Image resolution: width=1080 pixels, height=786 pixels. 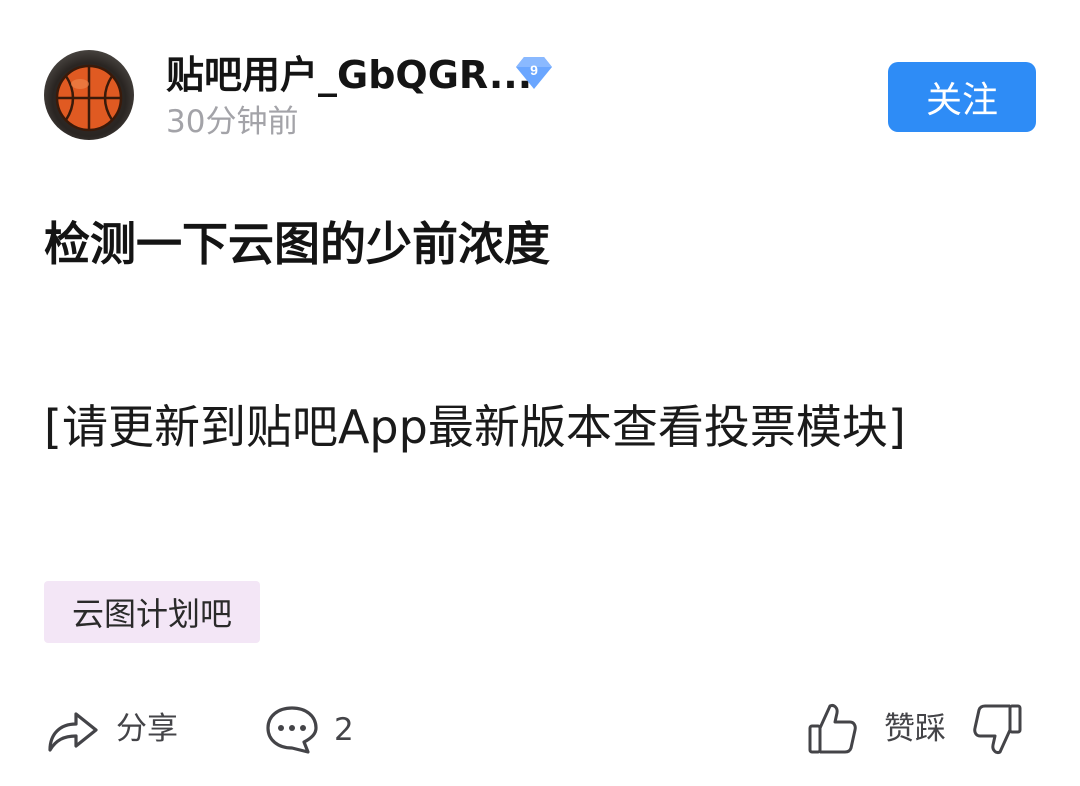 I want to click on level-badge: 9, so click(x=534, y=73).